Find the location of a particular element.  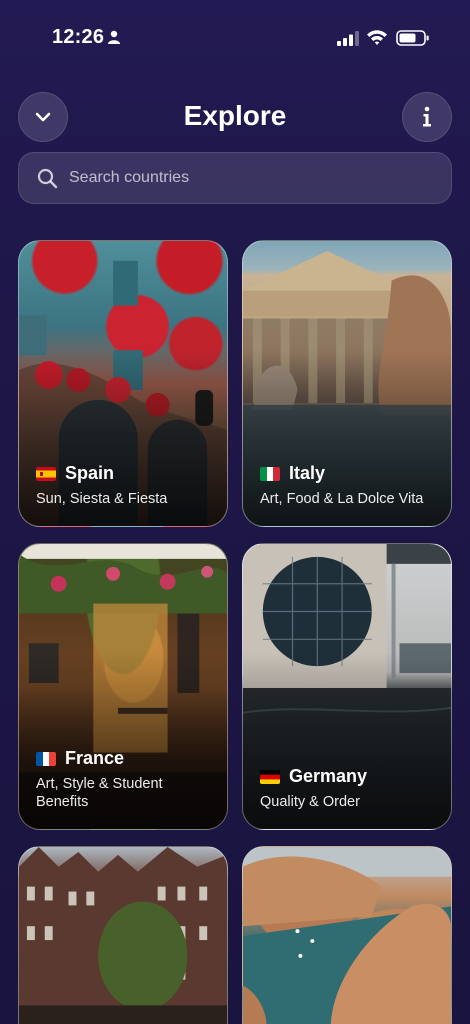

country-name: Spain is located at coordinates (90, 473).